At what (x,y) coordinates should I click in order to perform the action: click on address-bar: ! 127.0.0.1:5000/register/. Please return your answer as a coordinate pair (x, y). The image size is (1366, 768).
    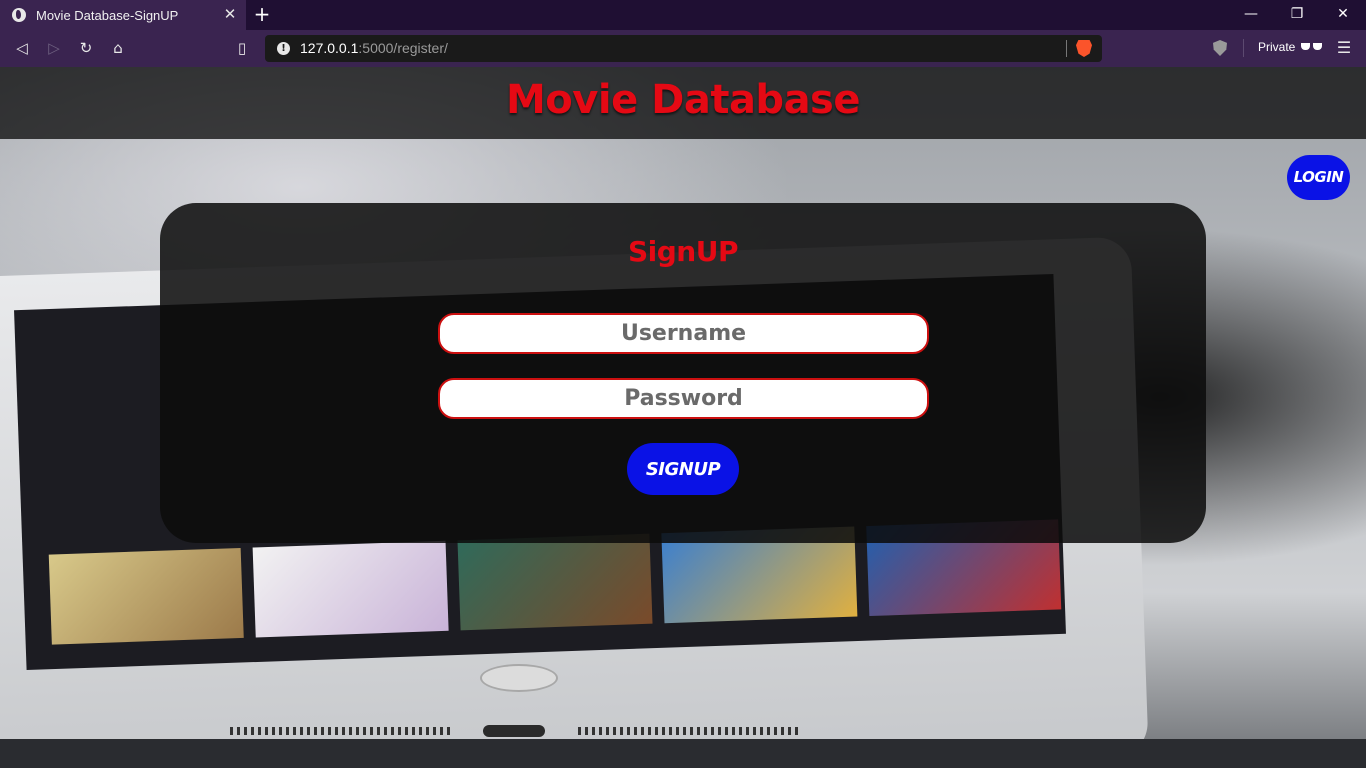
    Looking at the image, I should click on (683, 48).